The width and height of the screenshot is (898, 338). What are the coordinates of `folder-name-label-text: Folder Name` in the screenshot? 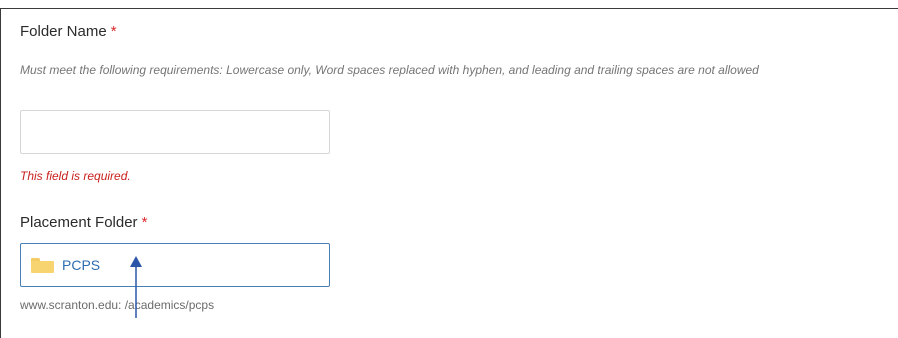 It's located at (63, 31).